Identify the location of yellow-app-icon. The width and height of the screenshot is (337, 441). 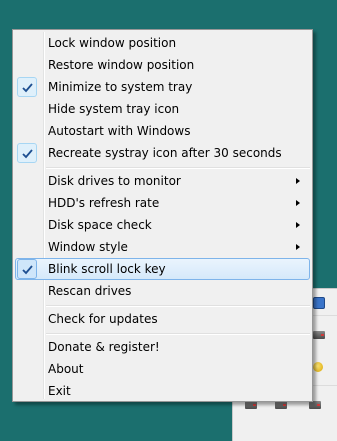
(318, 367).